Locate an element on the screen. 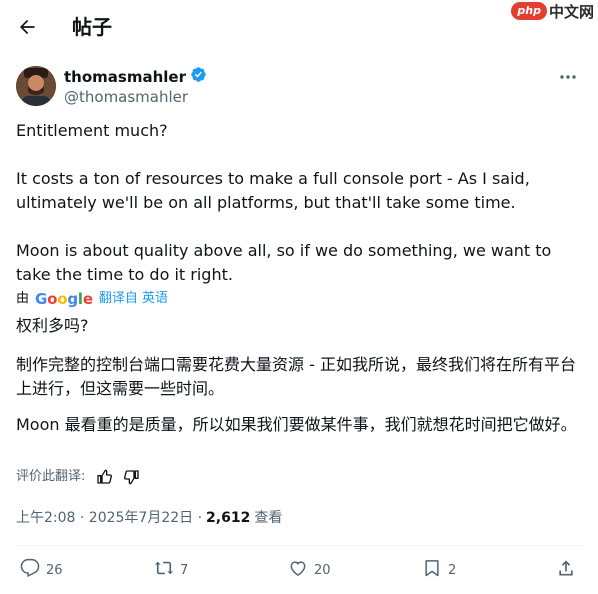  post-meta: 上午2:08 · 2025年7月22日 · 2,612 查看 is located at coordinates (149, 518).